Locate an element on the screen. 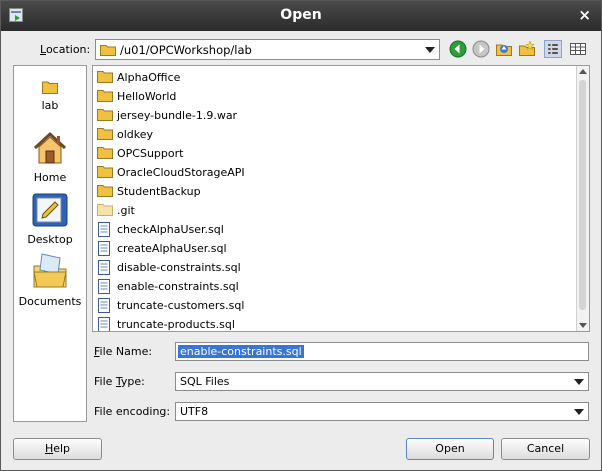  close-icon: × is located at coordinates (584, 15).